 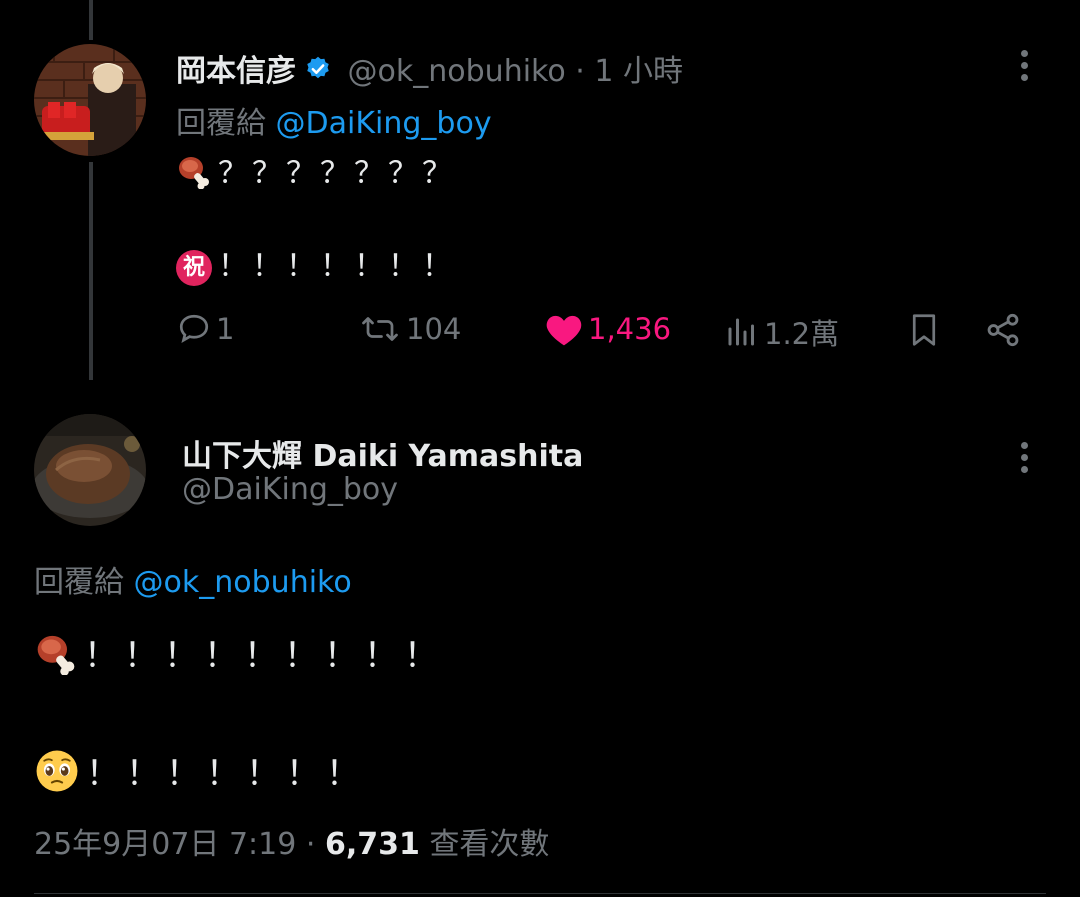 What do you see at coordinates (91, 271) in the screenshot?
I see `thread-line-connector` at bounding box center [91, 271].